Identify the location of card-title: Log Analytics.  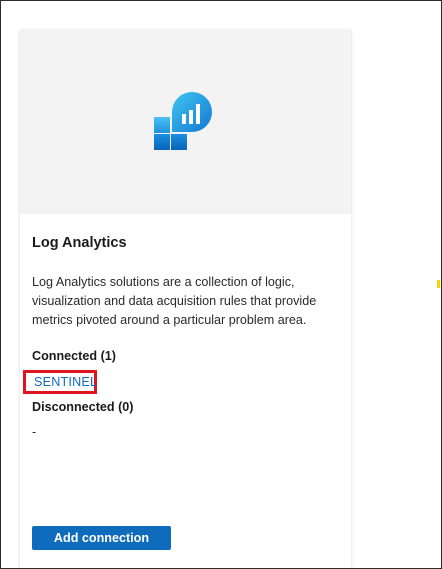
(79, 243).